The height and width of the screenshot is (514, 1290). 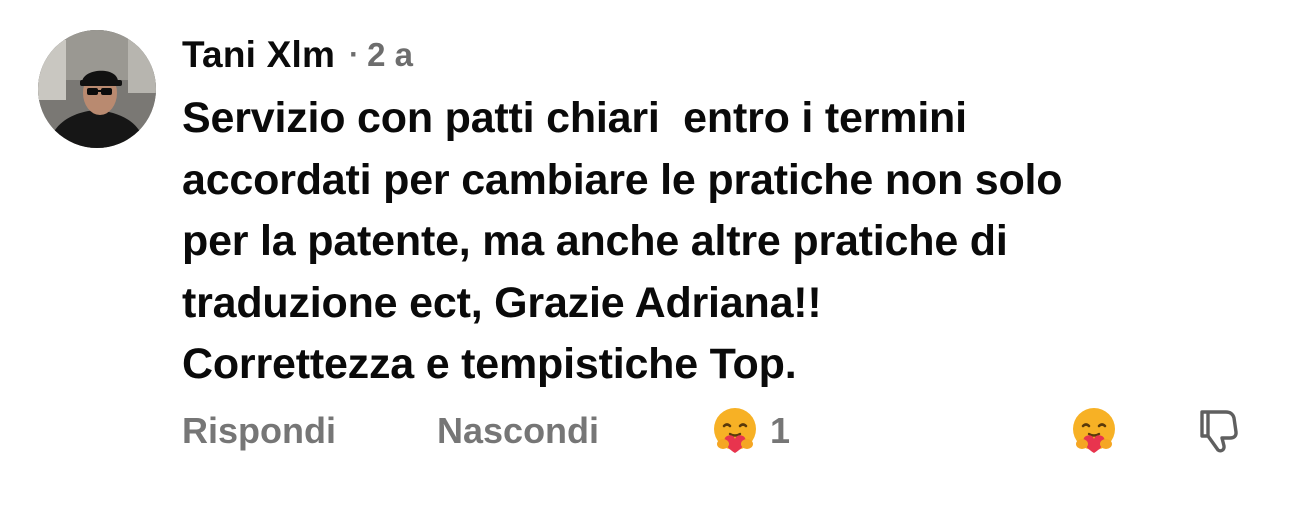 I want to click on react-button, so click(x=1094, y=431).